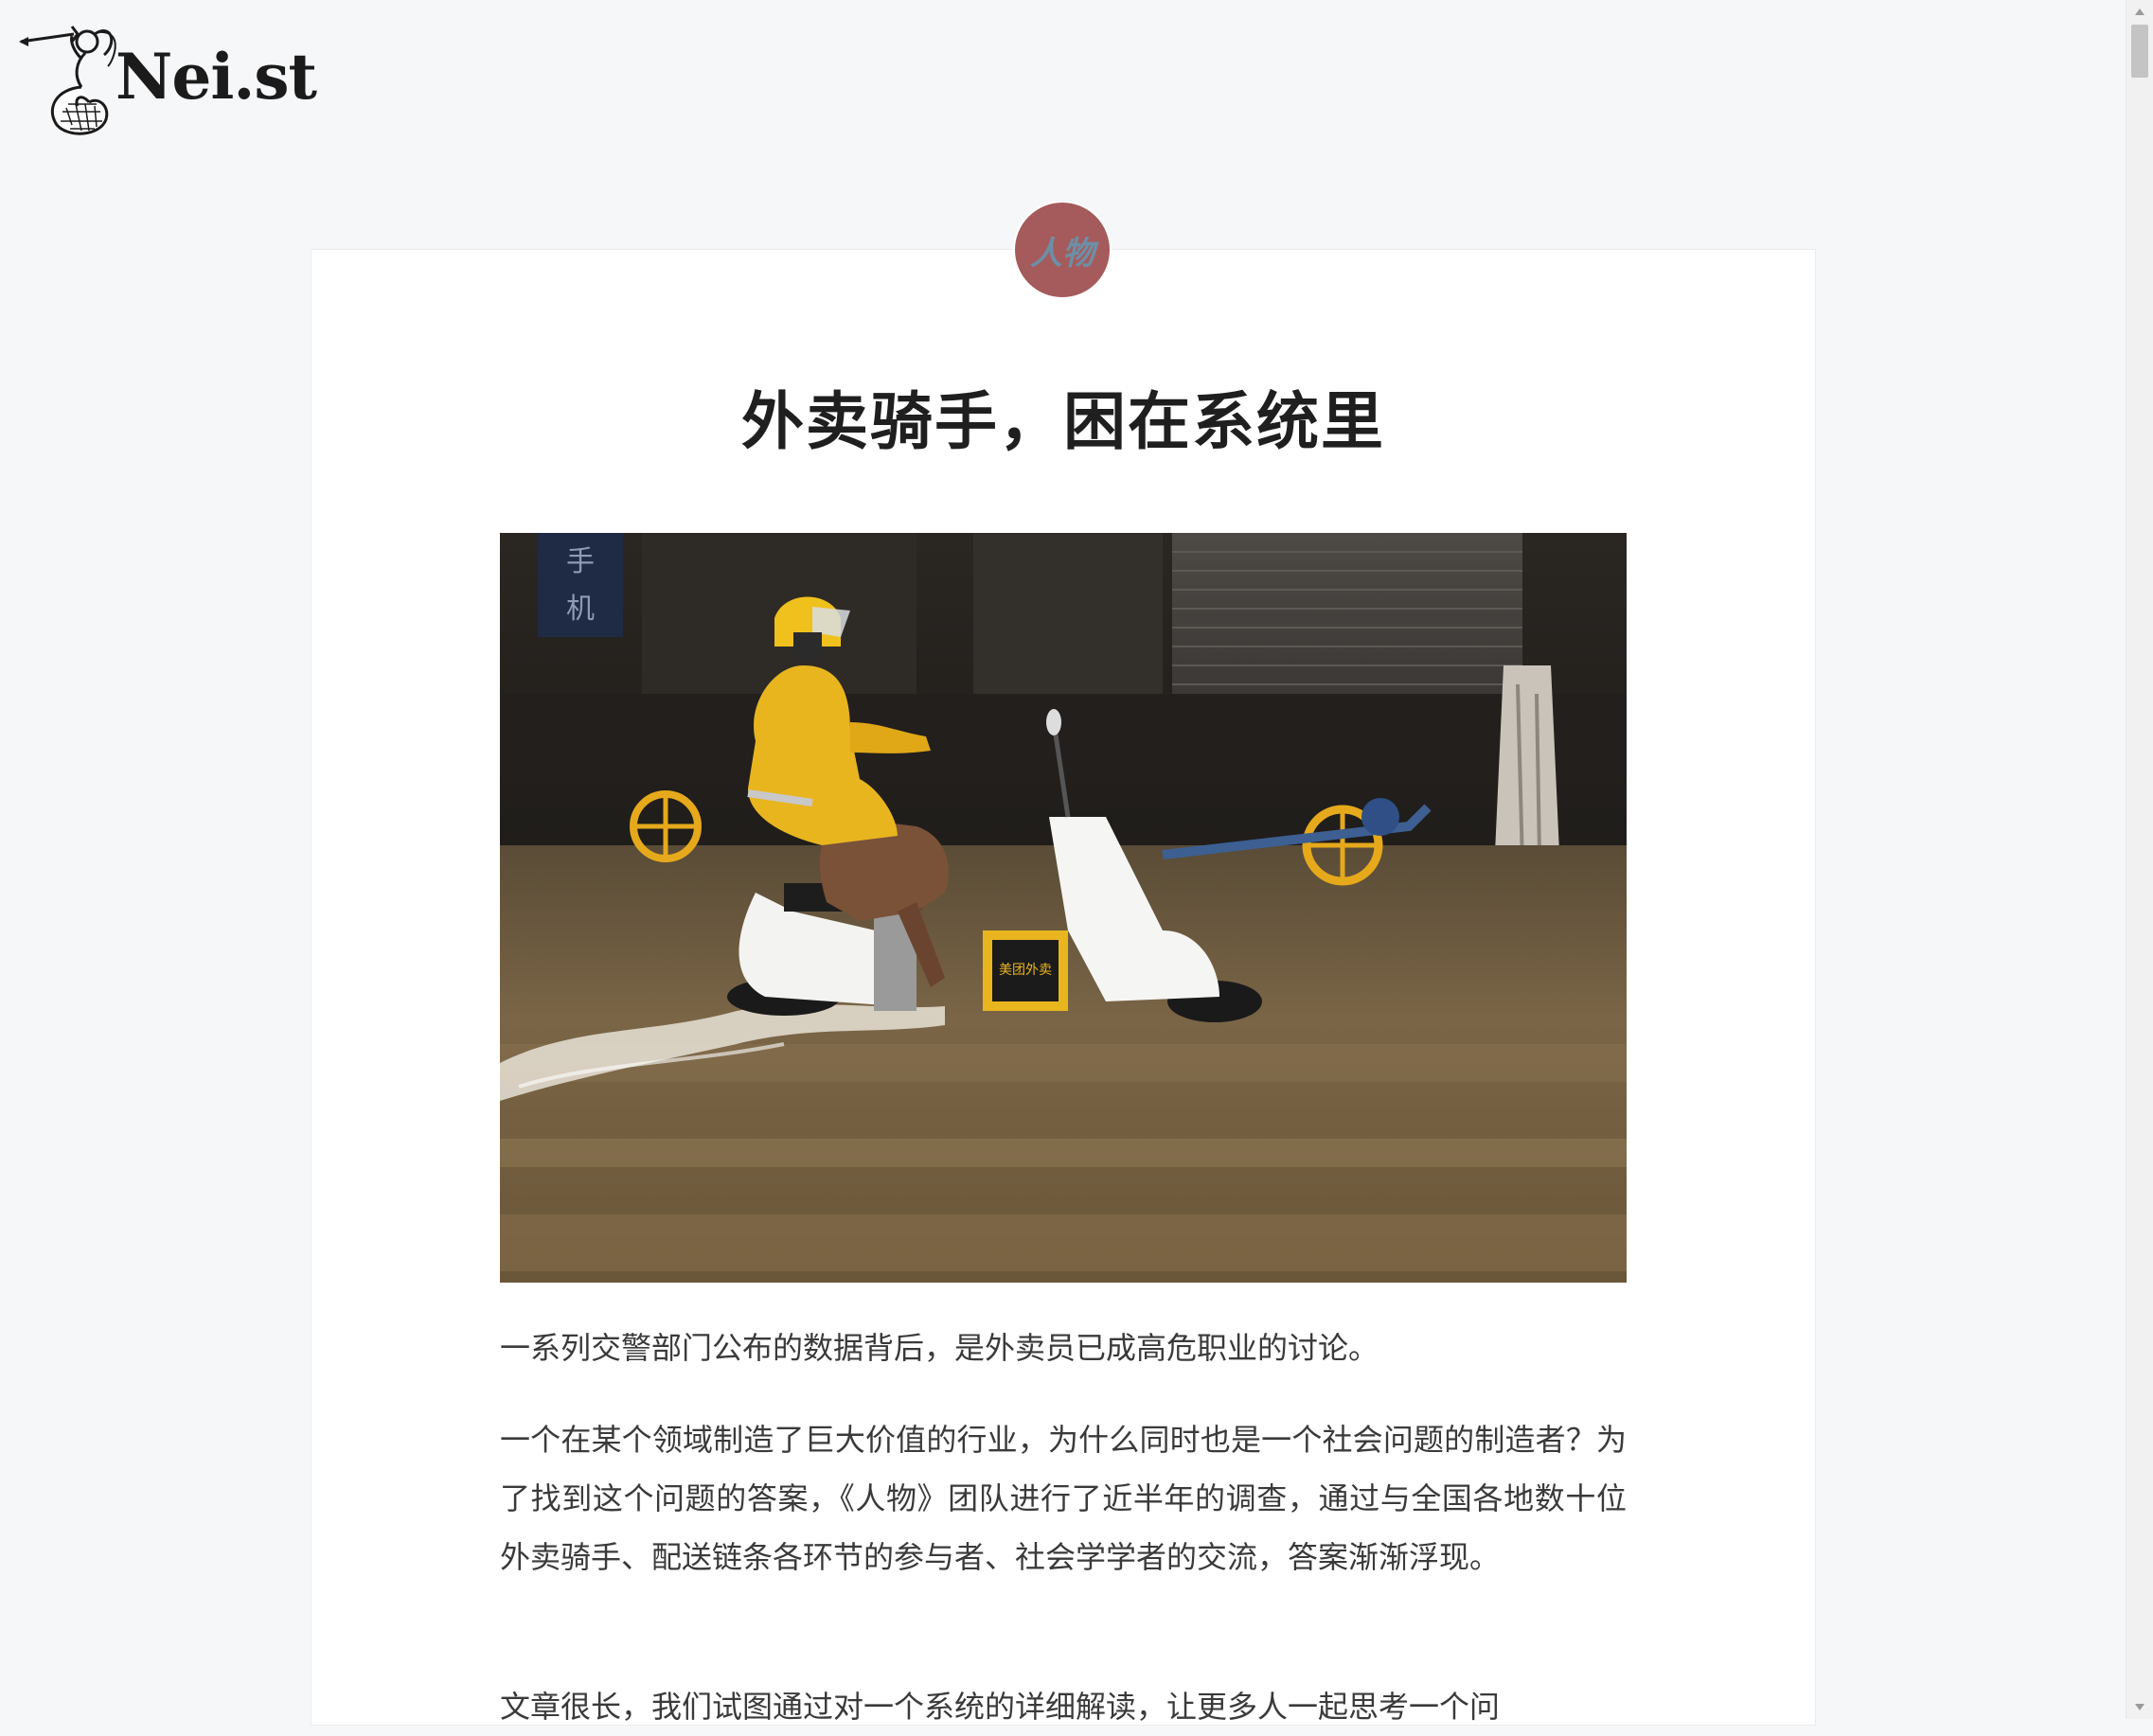 This screenshot has height=1736, width=2153. I want to click on article-paragraph: 文章很长，我们试图通过对一个系统的详细解读，让更多人一起思考一个问, so click(1000, 1707).